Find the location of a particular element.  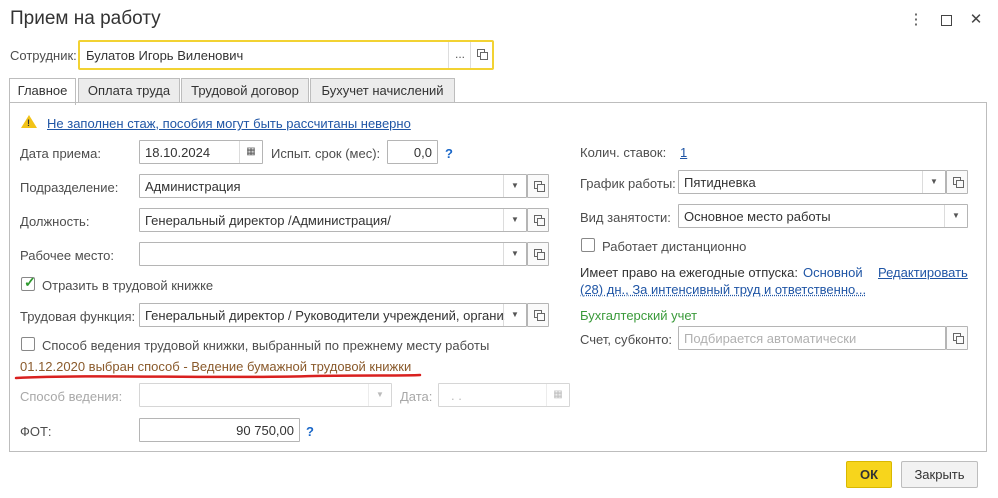

remote-checkbox is located at coordinates (588, 245).